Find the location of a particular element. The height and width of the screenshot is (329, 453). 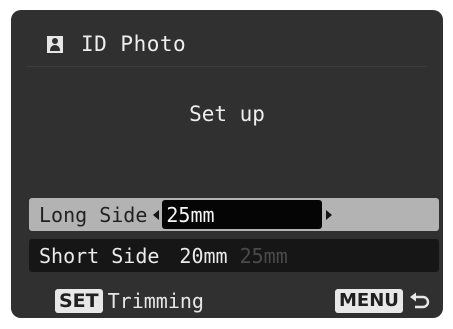

section-subtitle: Set up is located at coordinates (227, 114).